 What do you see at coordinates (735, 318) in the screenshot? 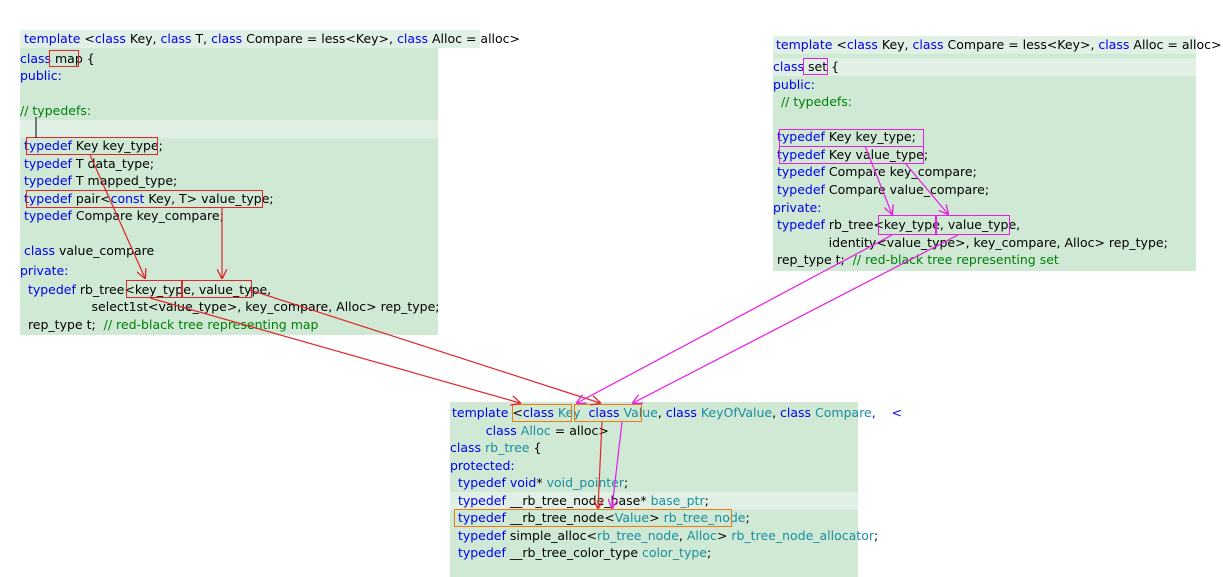
I see `set-to-rbtree-key-arrow` at bounding box center [735, 318].